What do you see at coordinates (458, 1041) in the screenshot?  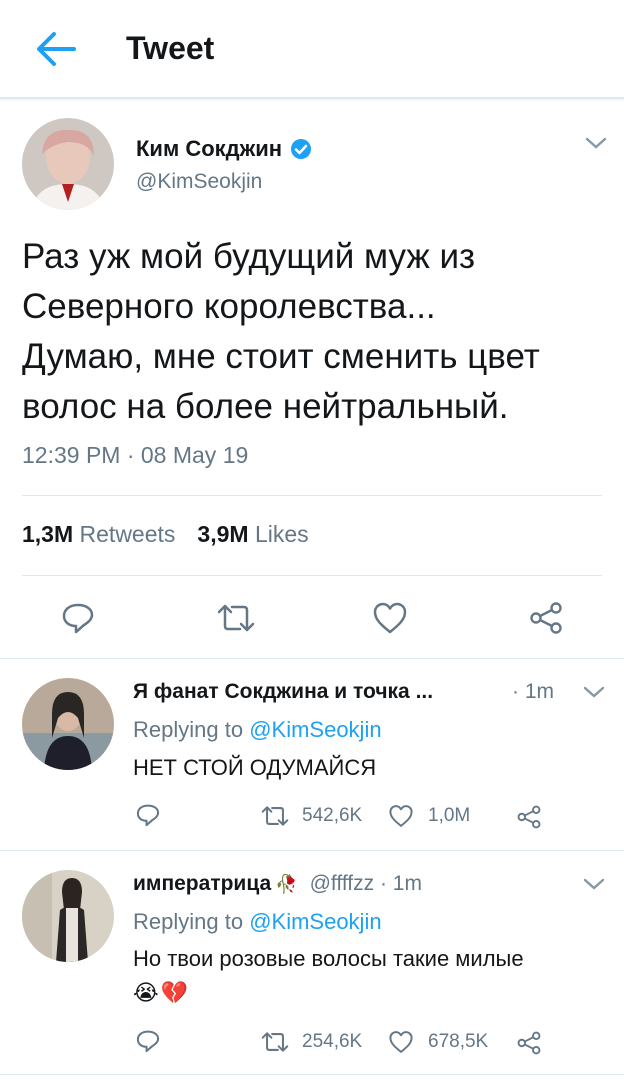 I see `reply-like-count: 678,5K` at bounding box center [458, 1041].